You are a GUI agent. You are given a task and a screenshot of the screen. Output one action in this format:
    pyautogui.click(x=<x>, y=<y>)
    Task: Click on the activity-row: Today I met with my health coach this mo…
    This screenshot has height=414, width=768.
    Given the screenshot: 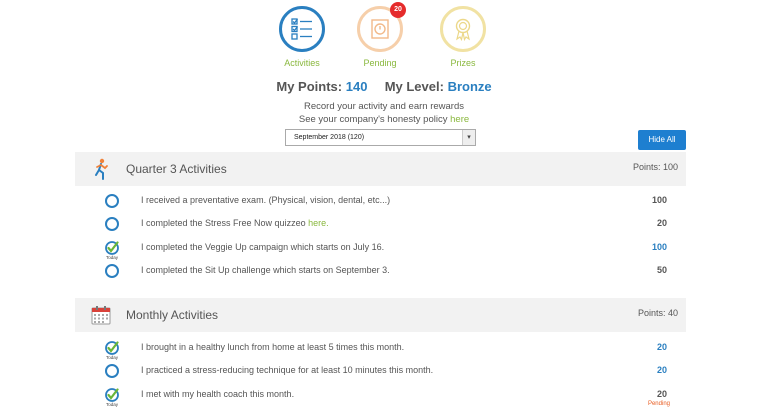 What is the action you would take?
    pyautogui.click(x=390, y=397)
    